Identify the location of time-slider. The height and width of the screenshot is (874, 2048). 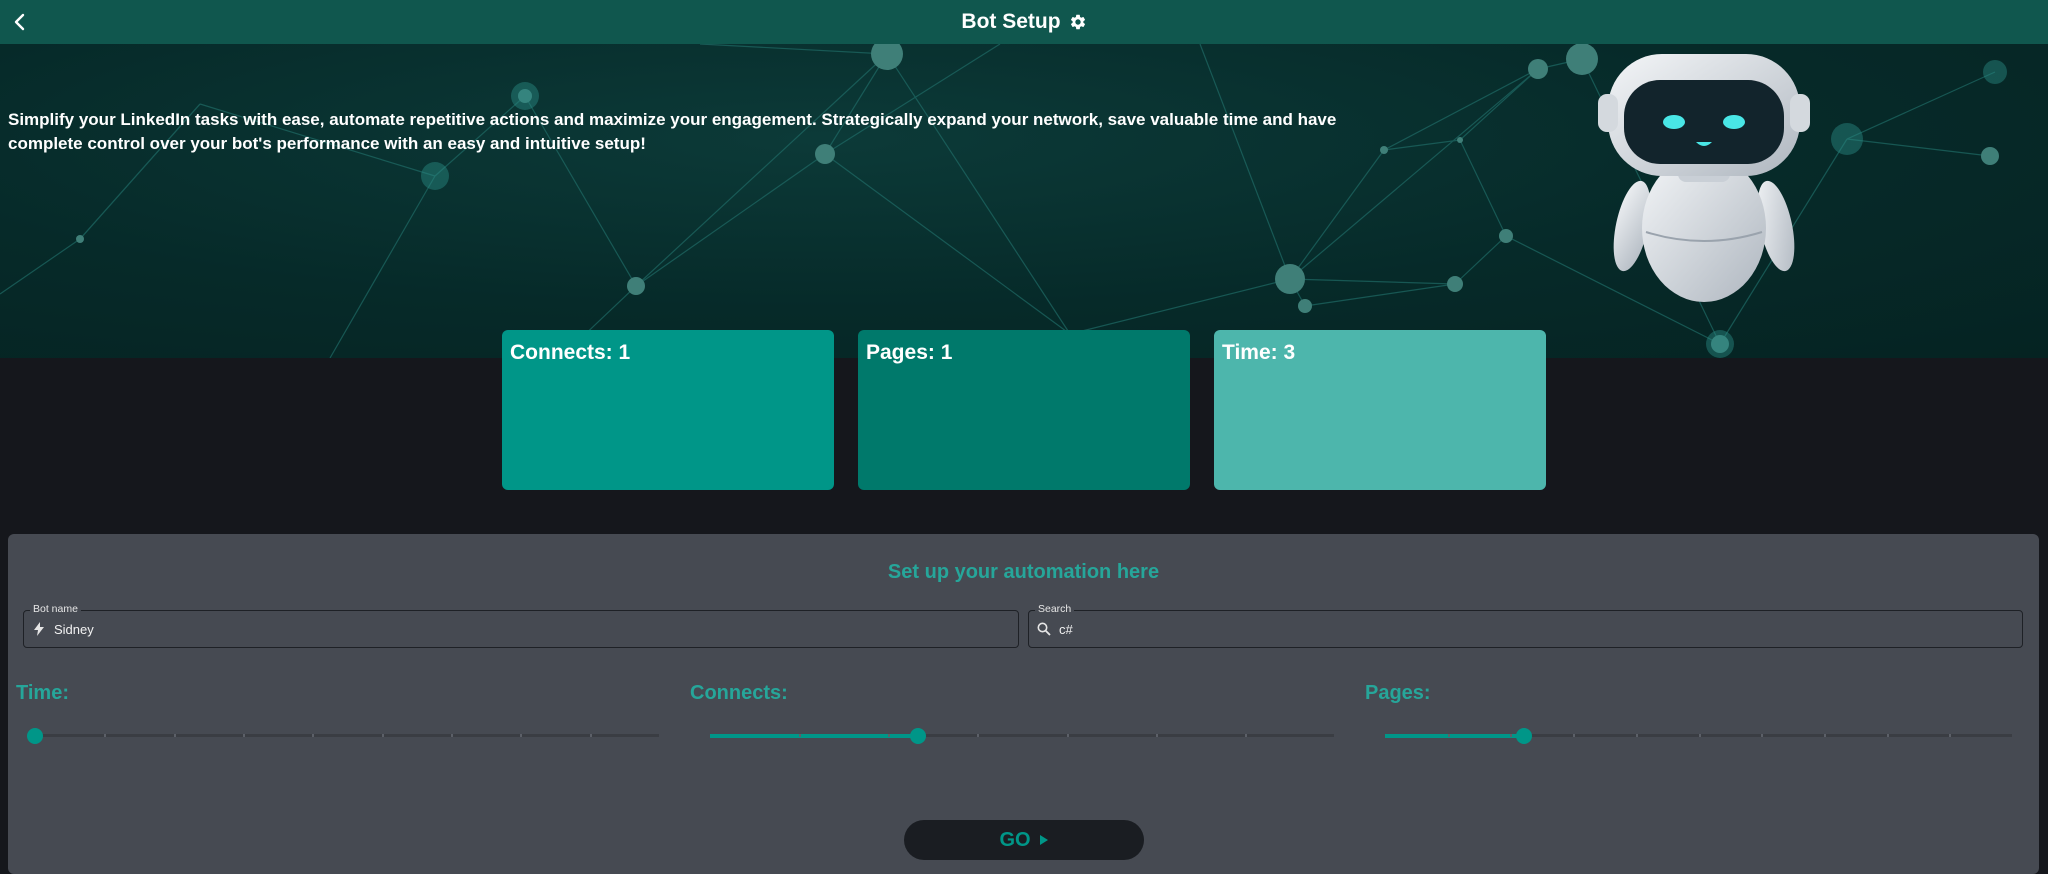
(343, 736).